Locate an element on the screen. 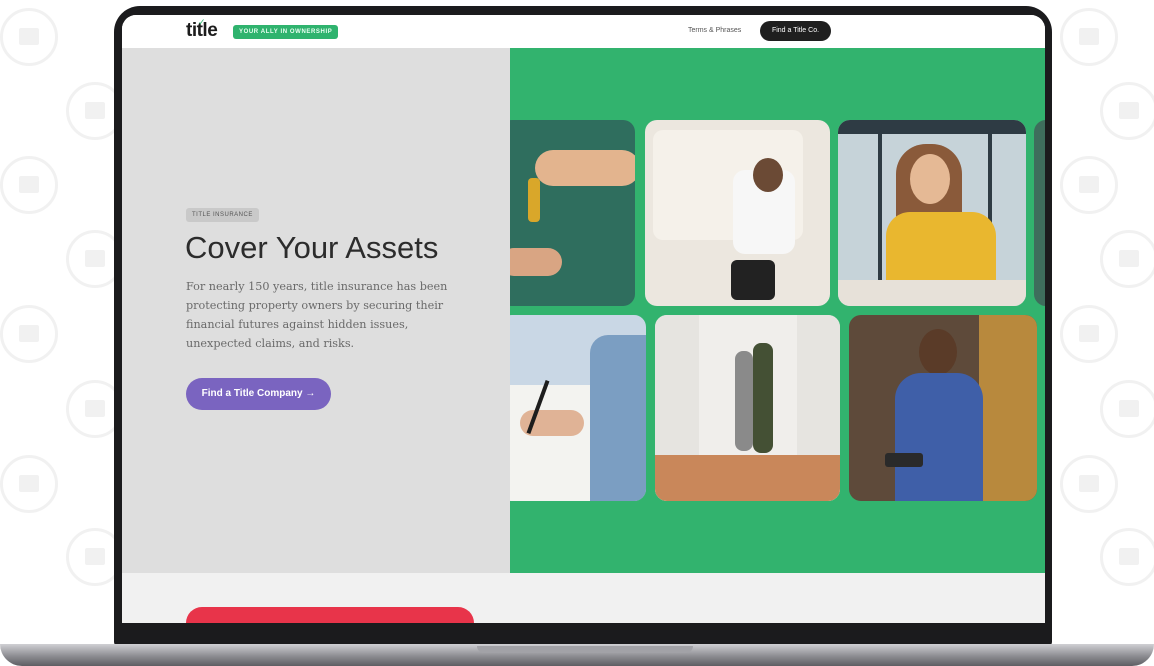 Image resolution: width=1154 pixels, height=666 pixels. logo-check-icon: ✓ is located at coordinates (202, 22).